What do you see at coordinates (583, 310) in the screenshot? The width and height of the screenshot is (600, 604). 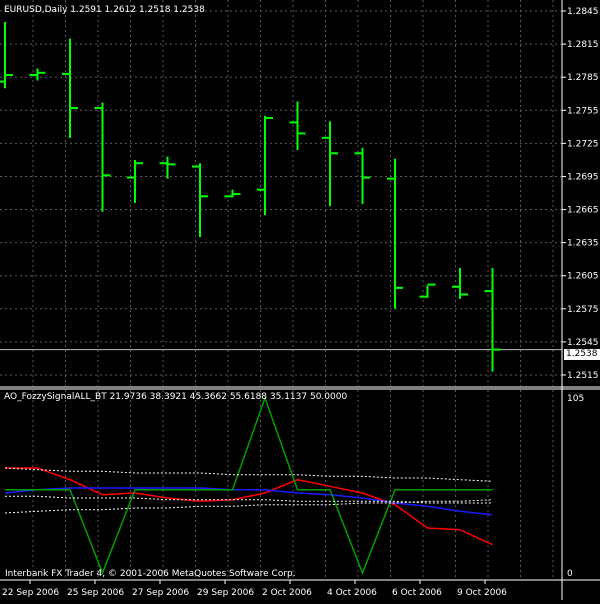 I see `price-tick-label: 1.2575` at bounding box center [583, 310].